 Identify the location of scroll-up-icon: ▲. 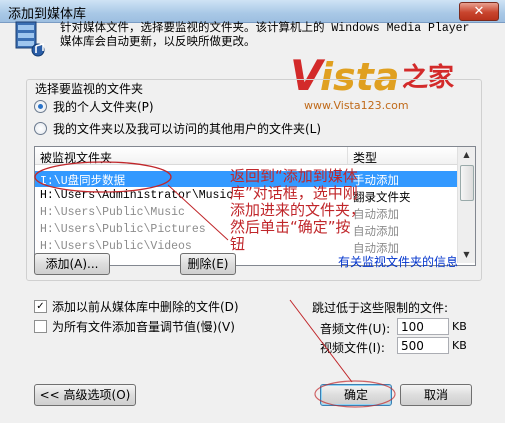
(466, 155).